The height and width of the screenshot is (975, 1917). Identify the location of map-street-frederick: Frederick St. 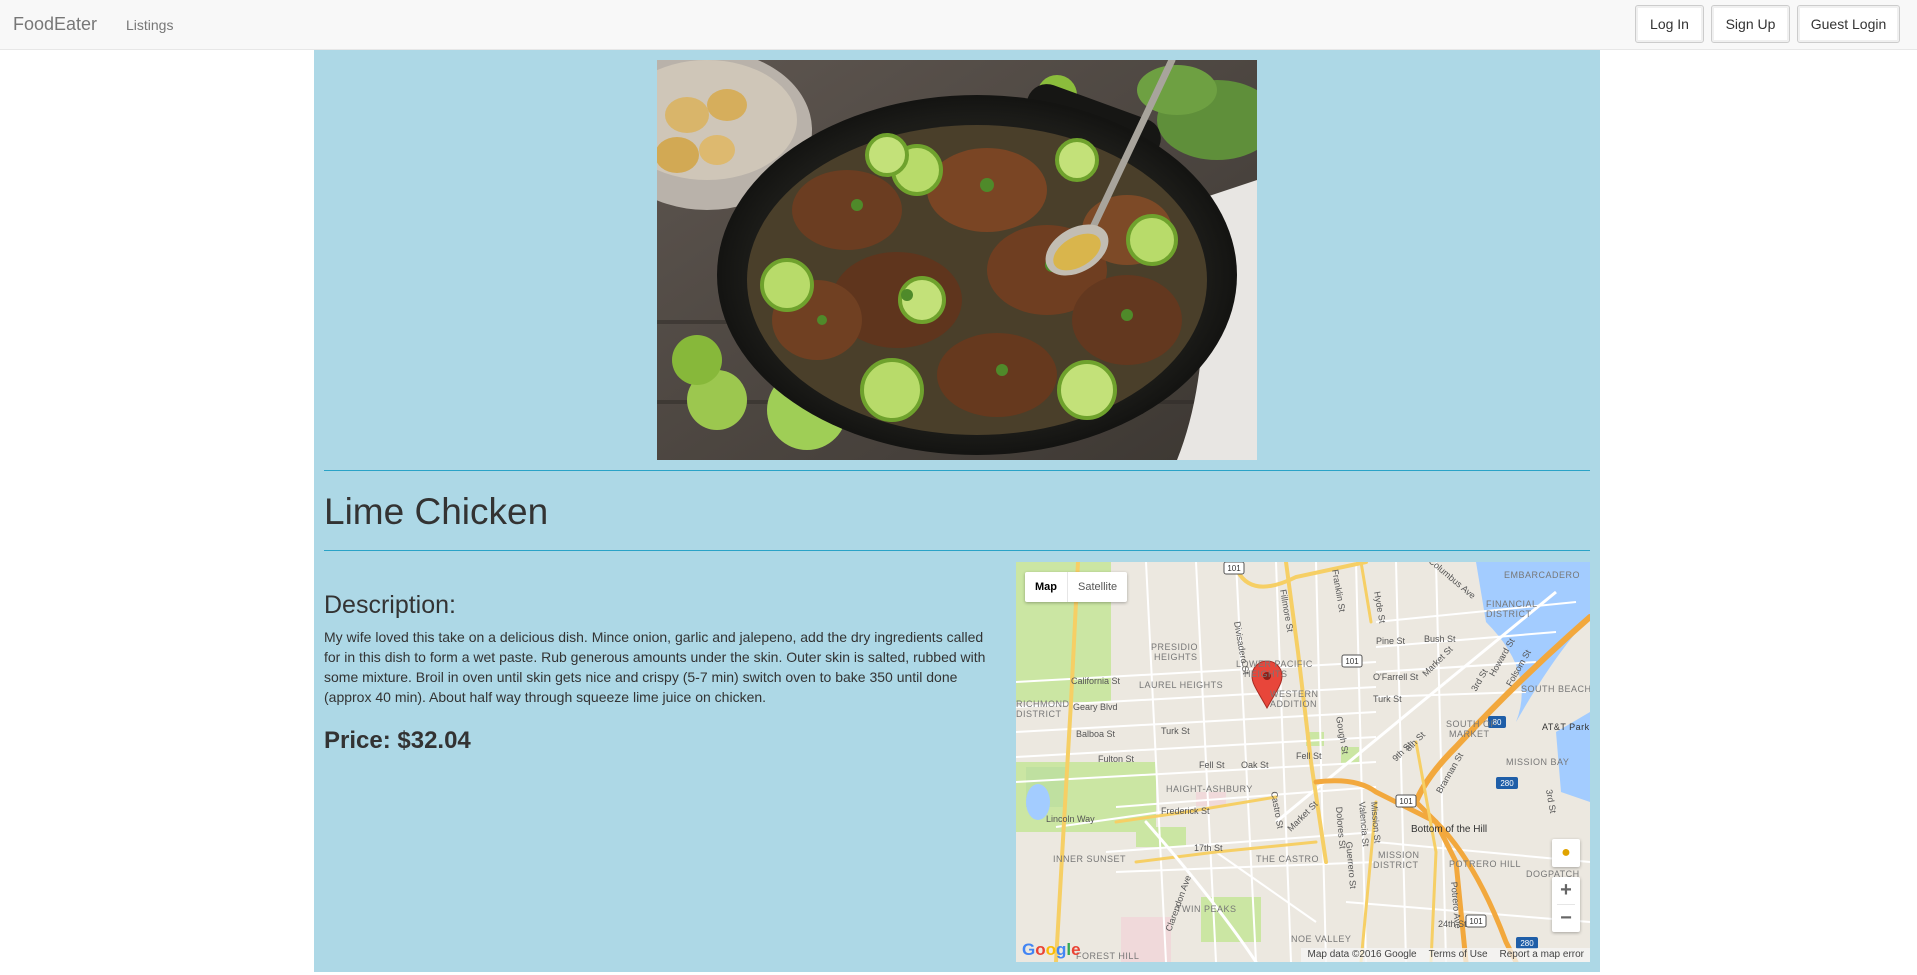
(1185, 811).